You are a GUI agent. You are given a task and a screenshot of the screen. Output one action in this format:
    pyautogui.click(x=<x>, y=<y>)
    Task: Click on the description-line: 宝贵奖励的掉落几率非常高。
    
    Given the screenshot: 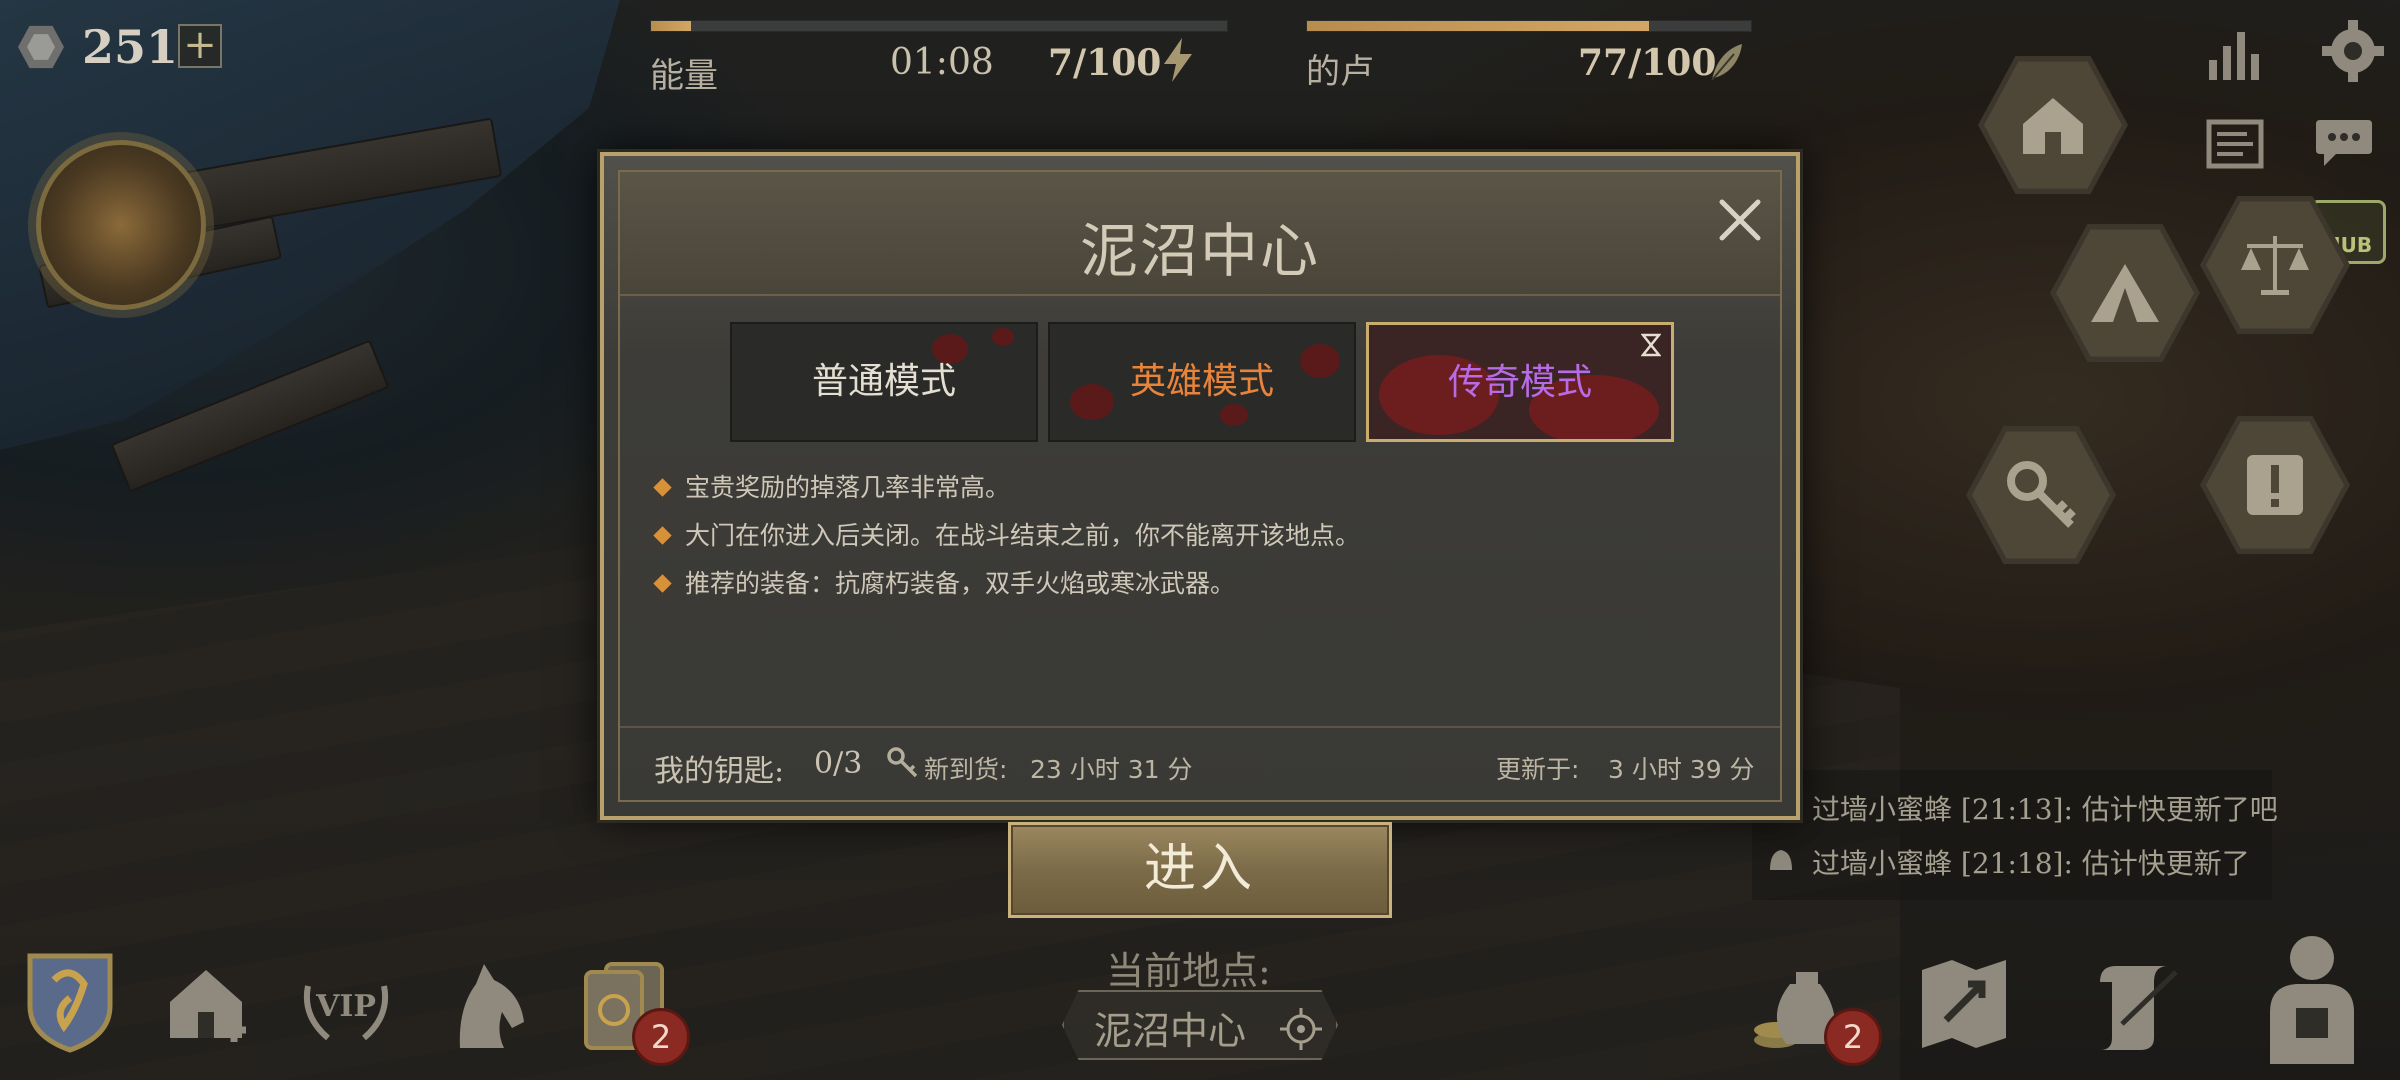 What is the action you would take?
    pyautogui.click(x=831, y=486)
    